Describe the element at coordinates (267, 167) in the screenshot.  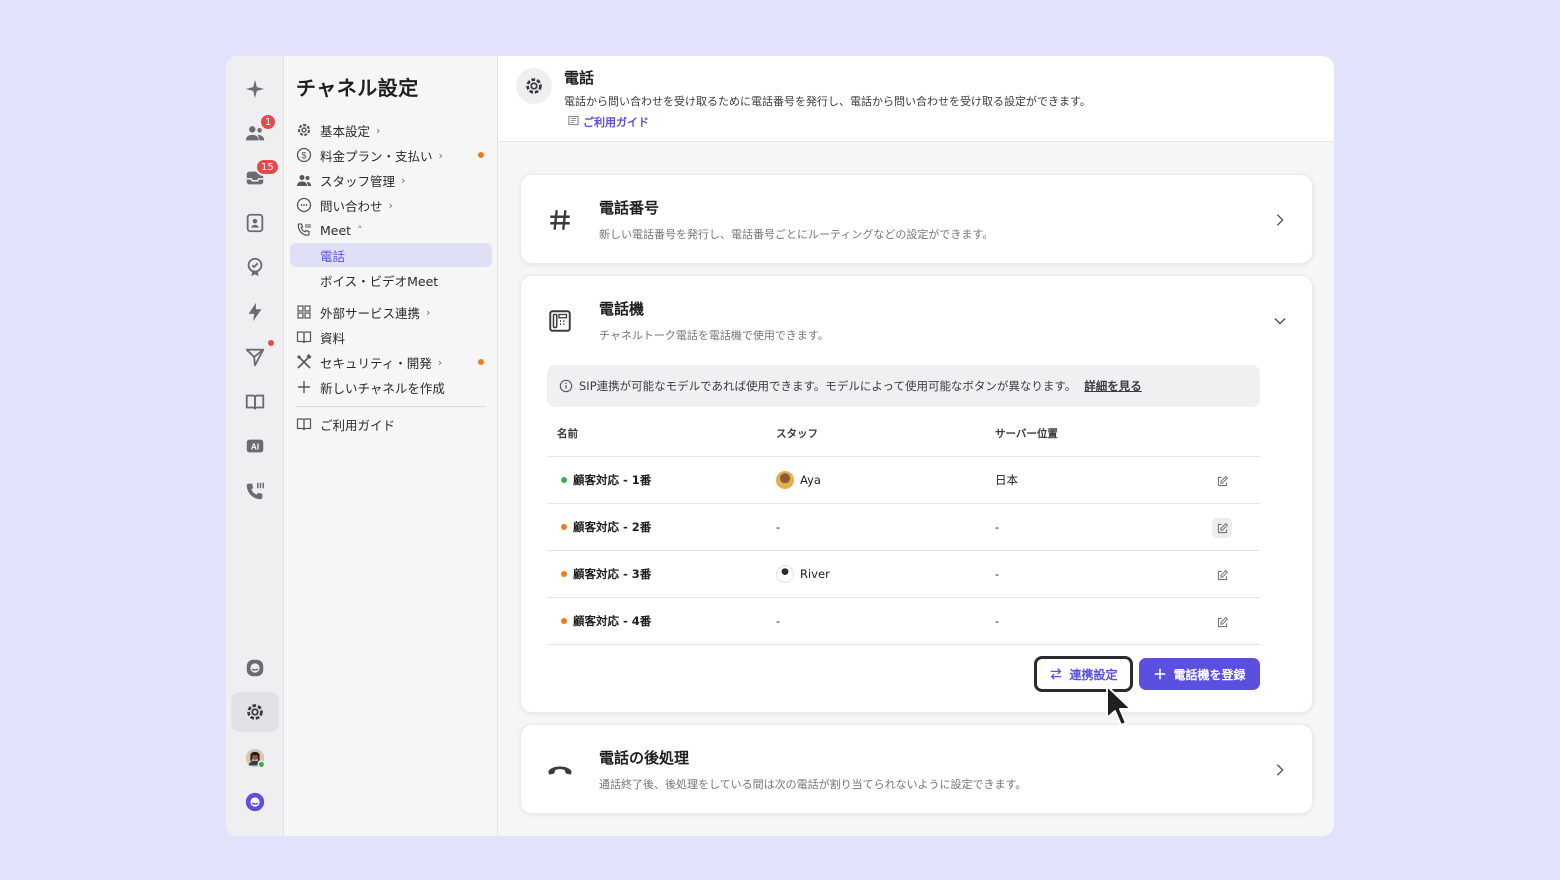
I see `chat-badge: 15` at that location.